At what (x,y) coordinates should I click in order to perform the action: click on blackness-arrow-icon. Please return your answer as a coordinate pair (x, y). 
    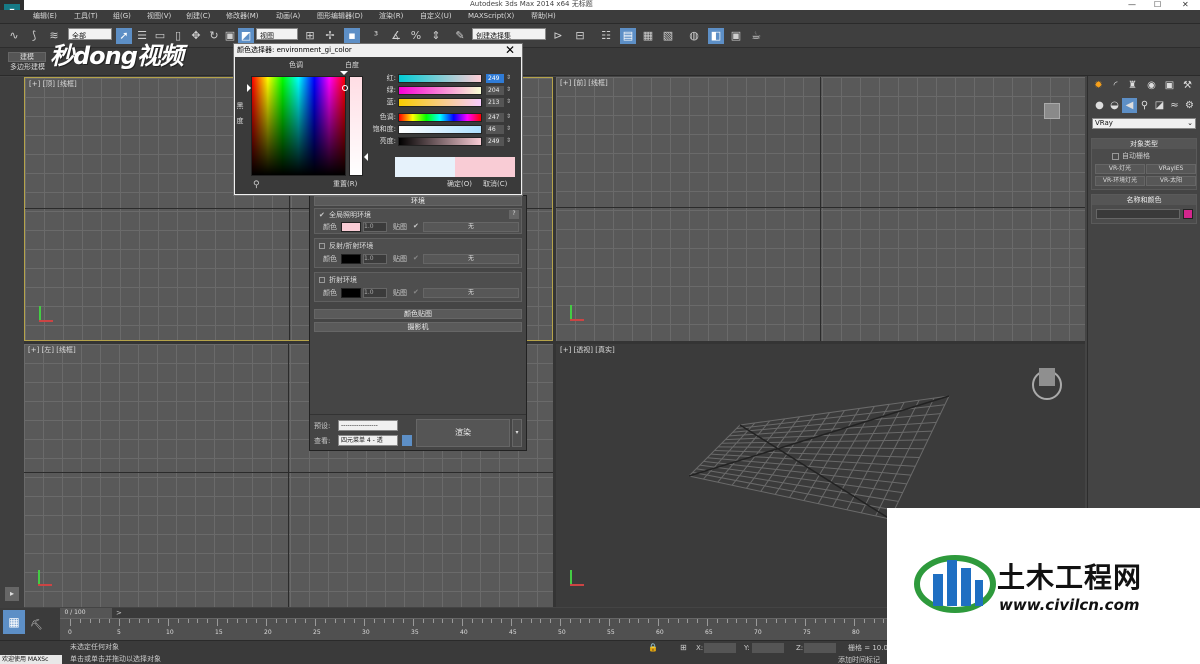
    Looking at the image, I should click on (249, 88).